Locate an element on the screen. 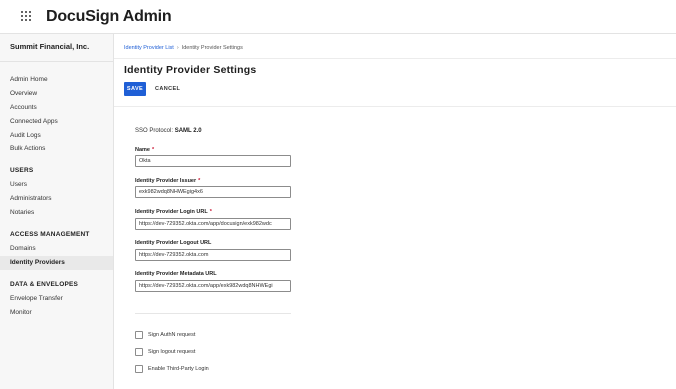 Image resolution: width=676 pixels, height=389 pixels. sign-logout-checkbox-row: Sign logout request is located at coordinates (165, 352).